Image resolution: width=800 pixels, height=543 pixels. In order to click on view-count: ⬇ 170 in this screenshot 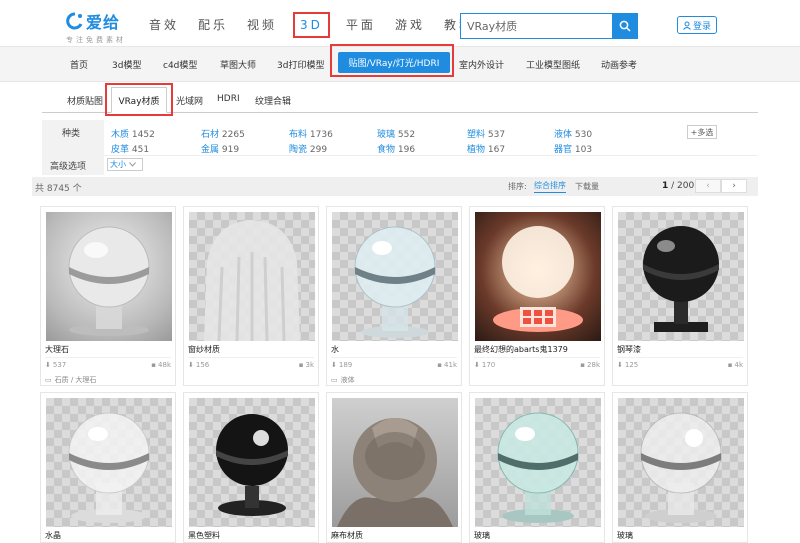, I will do `click(485, 365)`.